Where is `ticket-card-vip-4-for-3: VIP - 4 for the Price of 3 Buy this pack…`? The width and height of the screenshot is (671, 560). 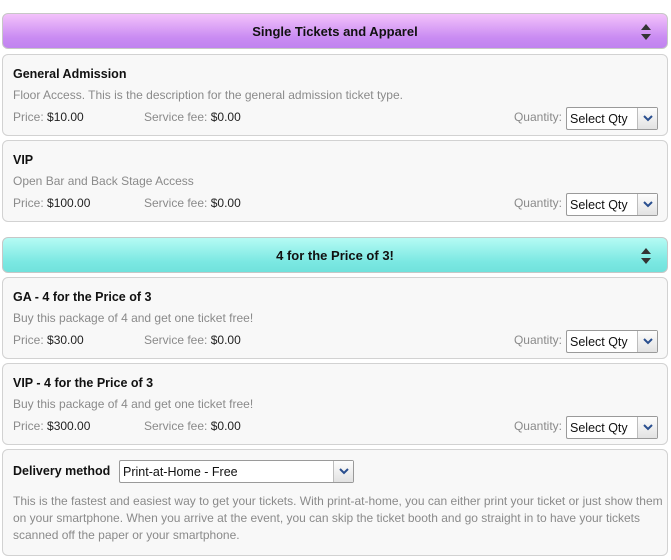 ticket-card-vip-4-for-3: VIP - 4 for the Price of 3 Buy this pack… is located at coordinates (335, 404).